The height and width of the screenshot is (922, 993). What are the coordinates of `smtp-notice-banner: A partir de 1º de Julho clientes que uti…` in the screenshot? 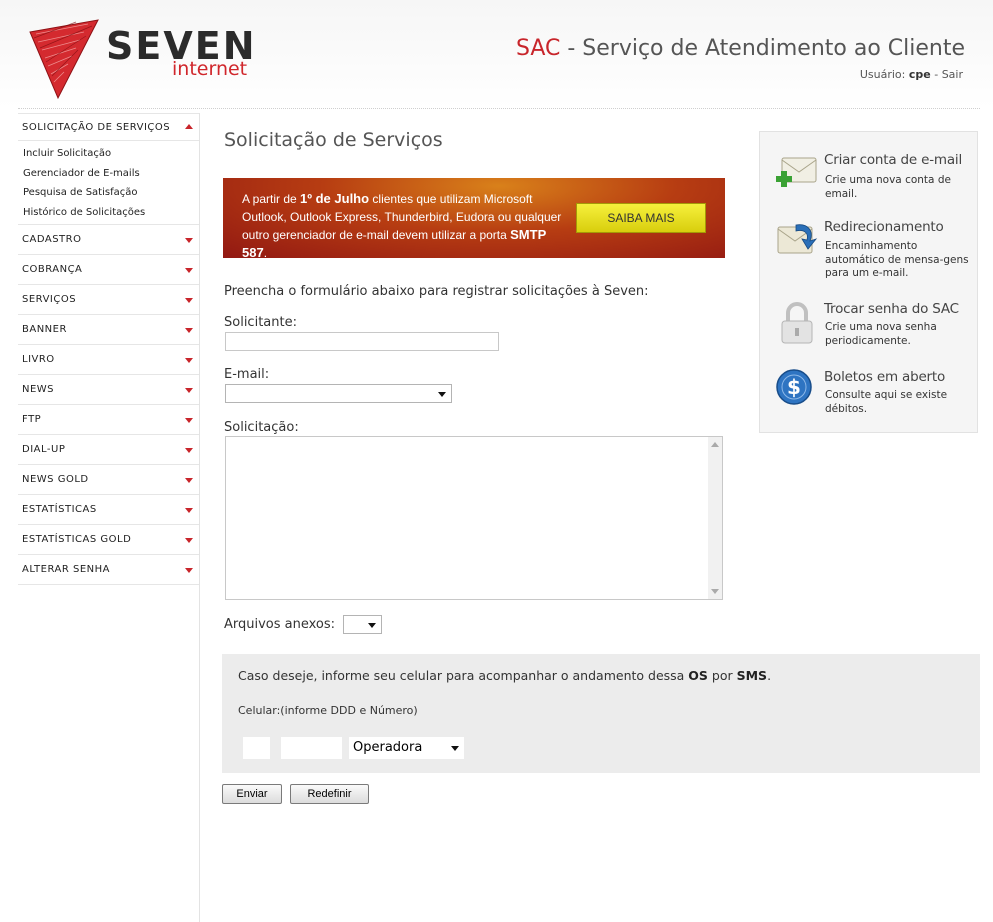 It's located at (474, 219).